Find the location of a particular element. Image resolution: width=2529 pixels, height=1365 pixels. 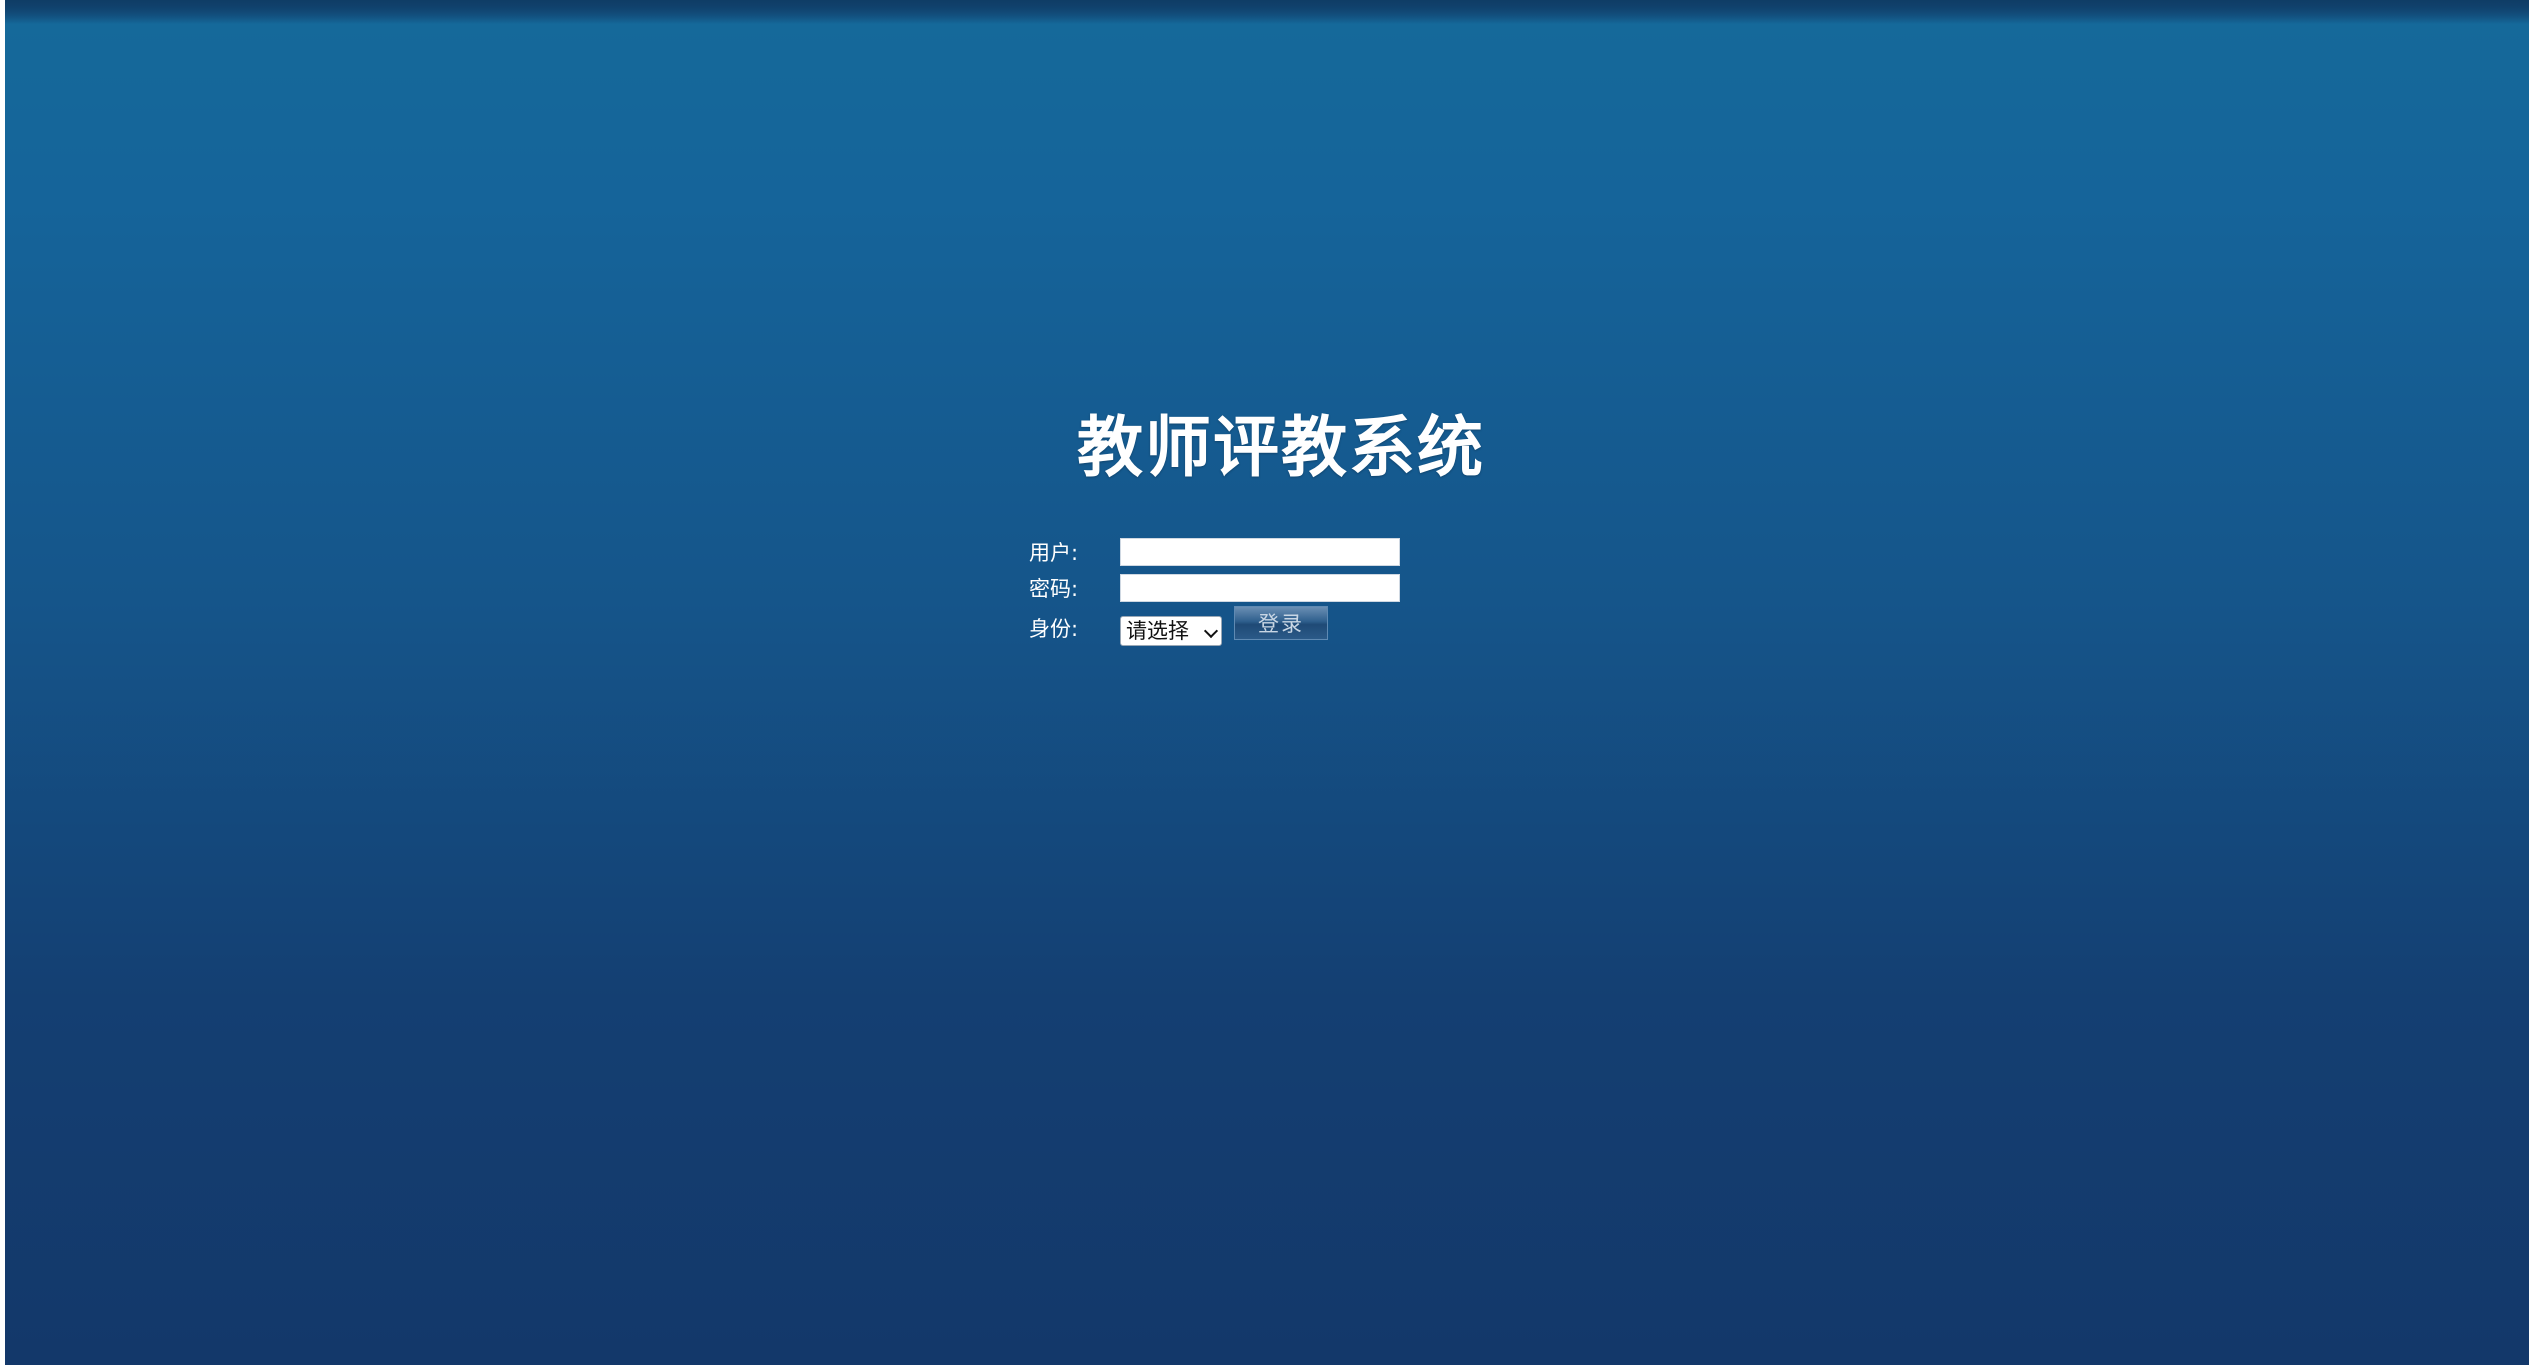

role-label: 身份: is located at coordinates (1054, 629).